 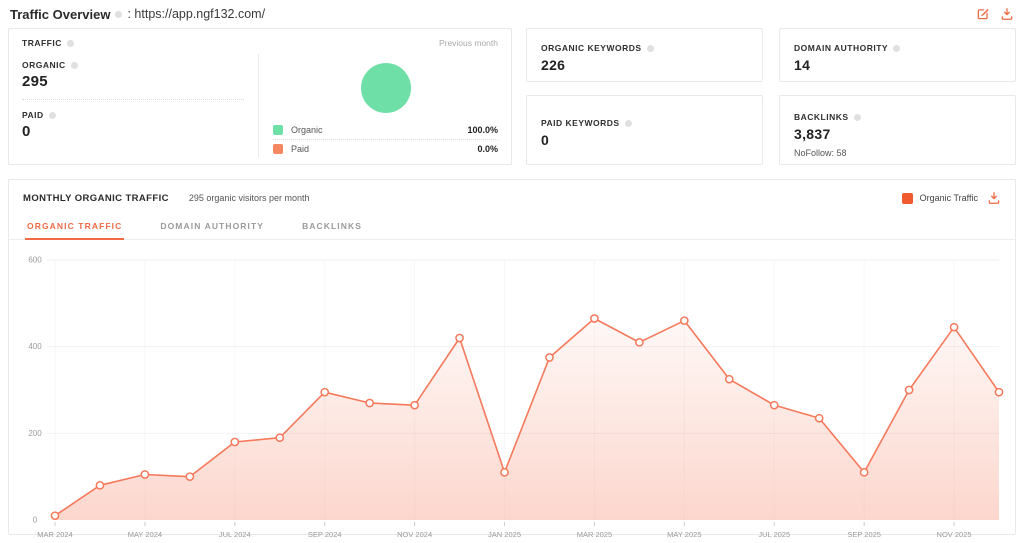 I want to click on svg-text: SEP 2024, so click(x=325, y=534).